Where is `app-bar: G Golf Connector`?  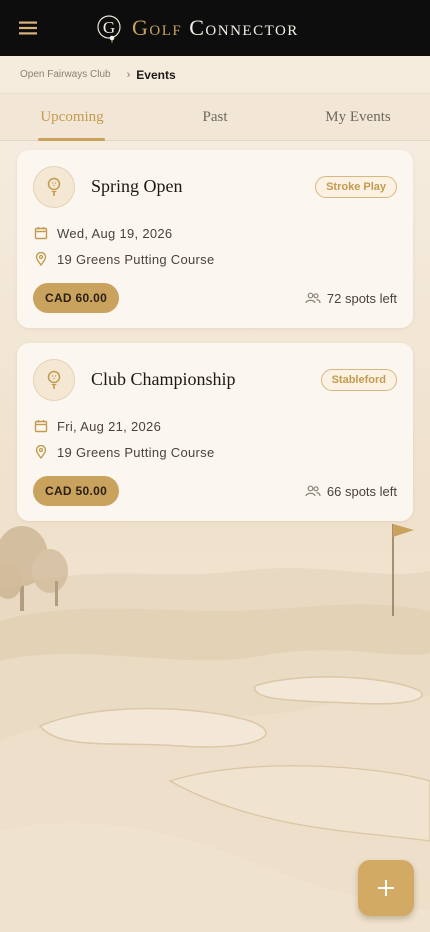 app-bar: G Golf Connector is located at coordinates (215, 28).